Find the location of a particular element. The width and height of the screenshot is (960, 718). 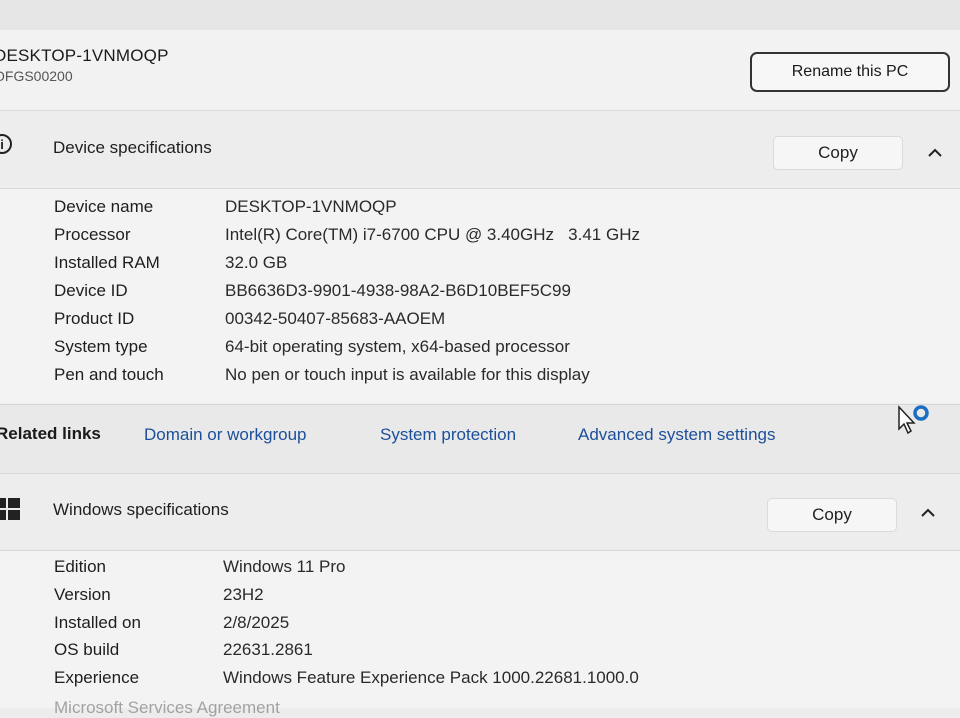

device-specifications-title: Device specifications is located at coordinates (132, 147).